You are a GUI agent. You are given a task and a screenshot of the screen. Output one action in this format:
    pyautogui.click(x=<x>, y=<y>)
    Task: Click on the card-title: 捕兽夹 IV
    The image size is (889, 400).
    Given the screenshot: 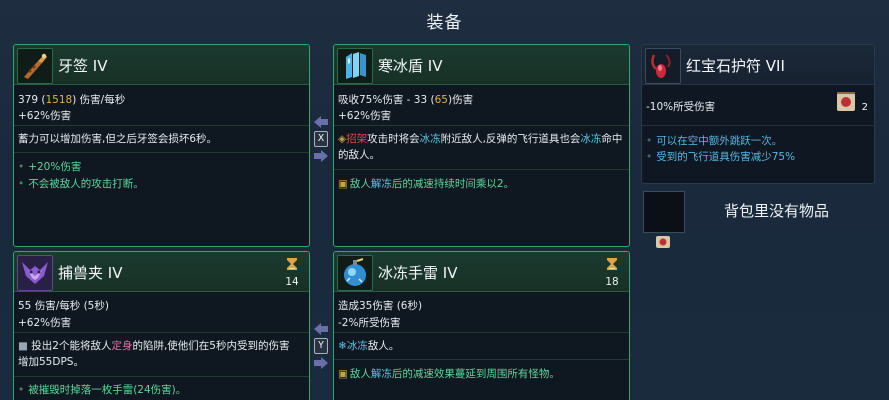 What is the action you would take?
    pyautogui.click(x=90, y=273)
    